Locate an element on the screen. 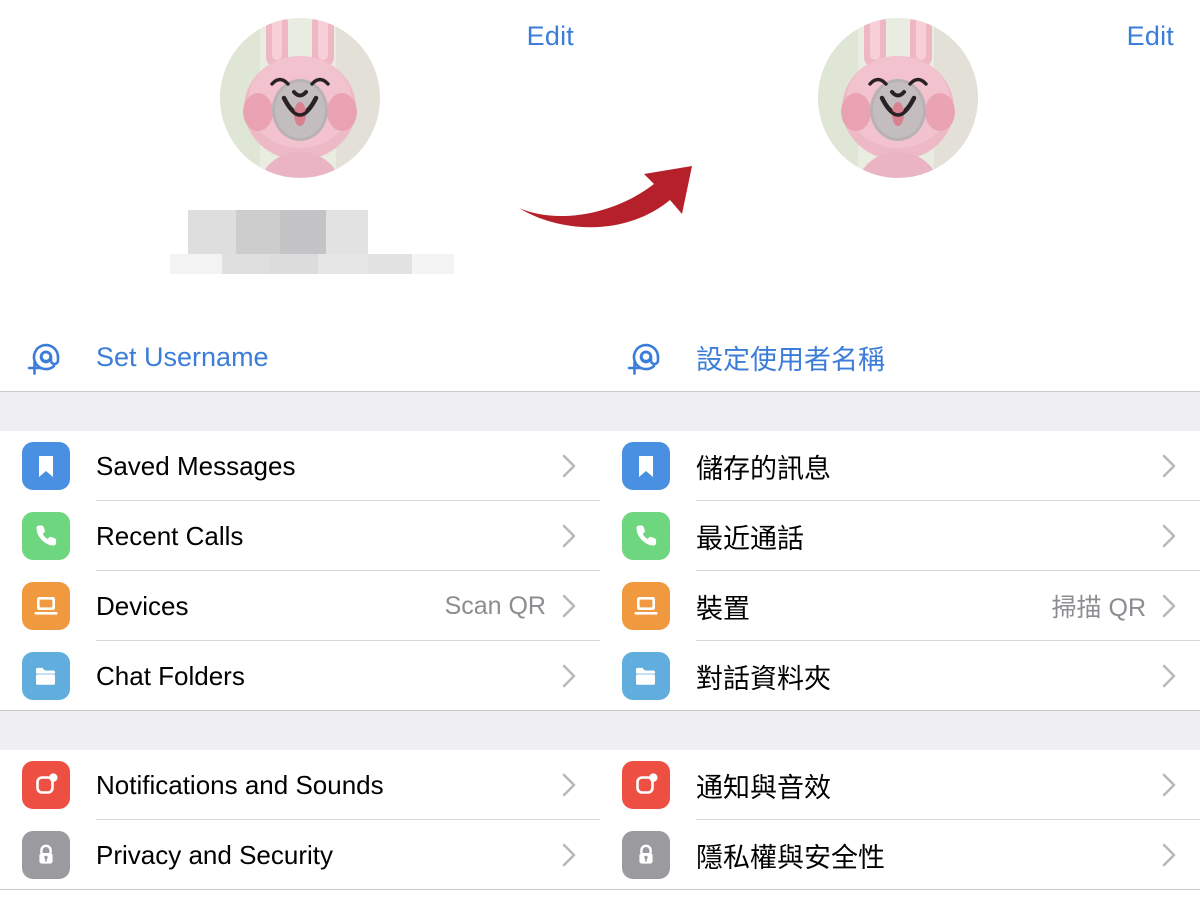 This screenshot has width=1200, height=900. panel-divider is located at coordinates (600, 450).